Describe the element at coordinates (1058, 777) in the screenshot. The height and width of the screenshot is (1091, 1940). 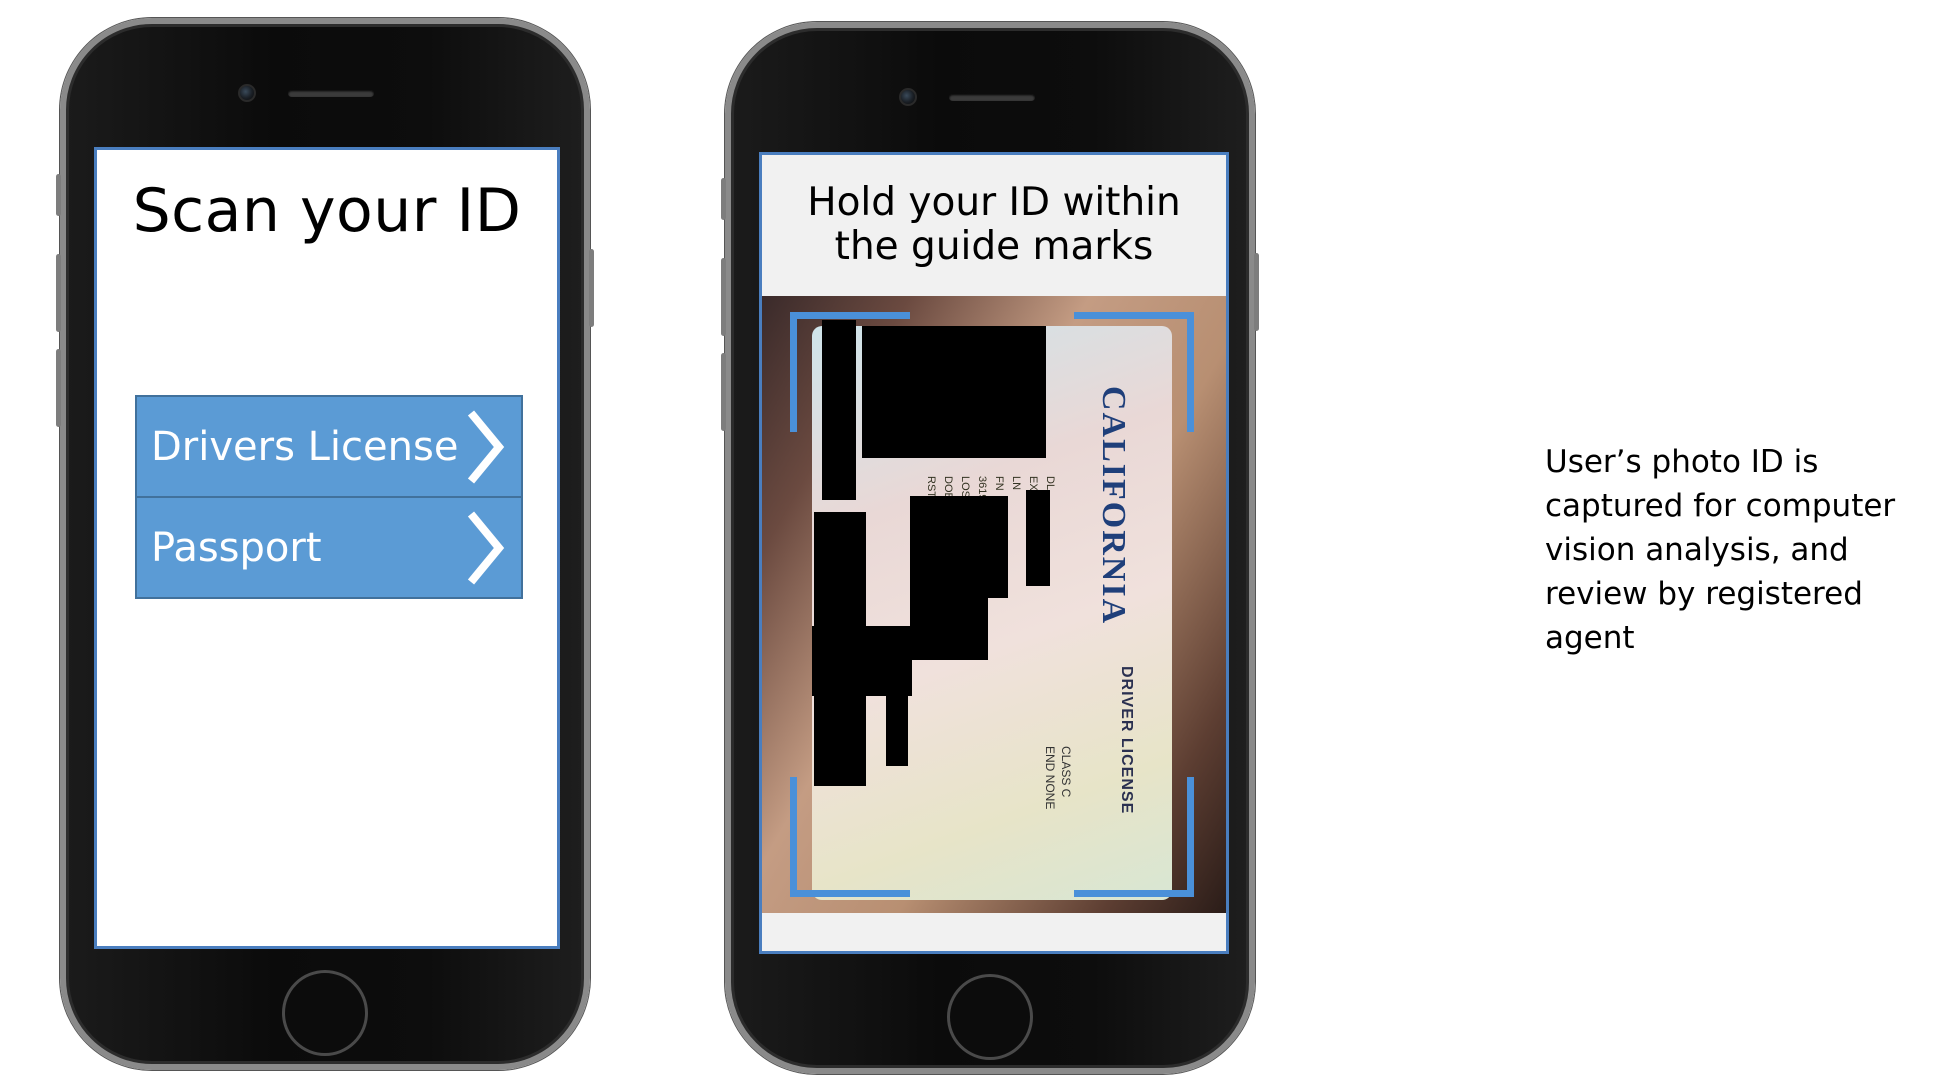
I see `id-class-info: CLASS C END NONE` at that location.